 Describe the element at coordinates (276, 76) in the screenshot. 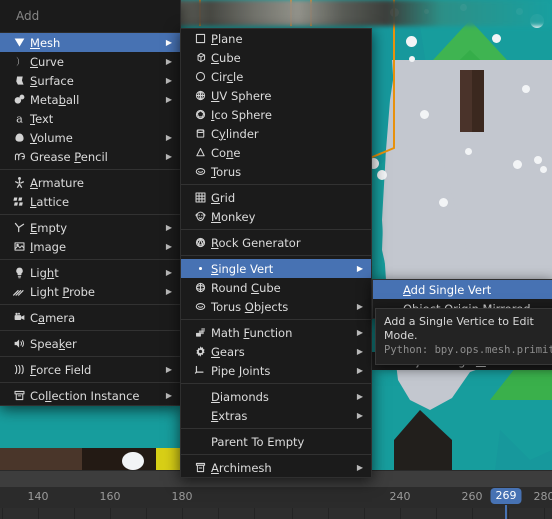

I see `menu-item-circle: Circle` at that location.